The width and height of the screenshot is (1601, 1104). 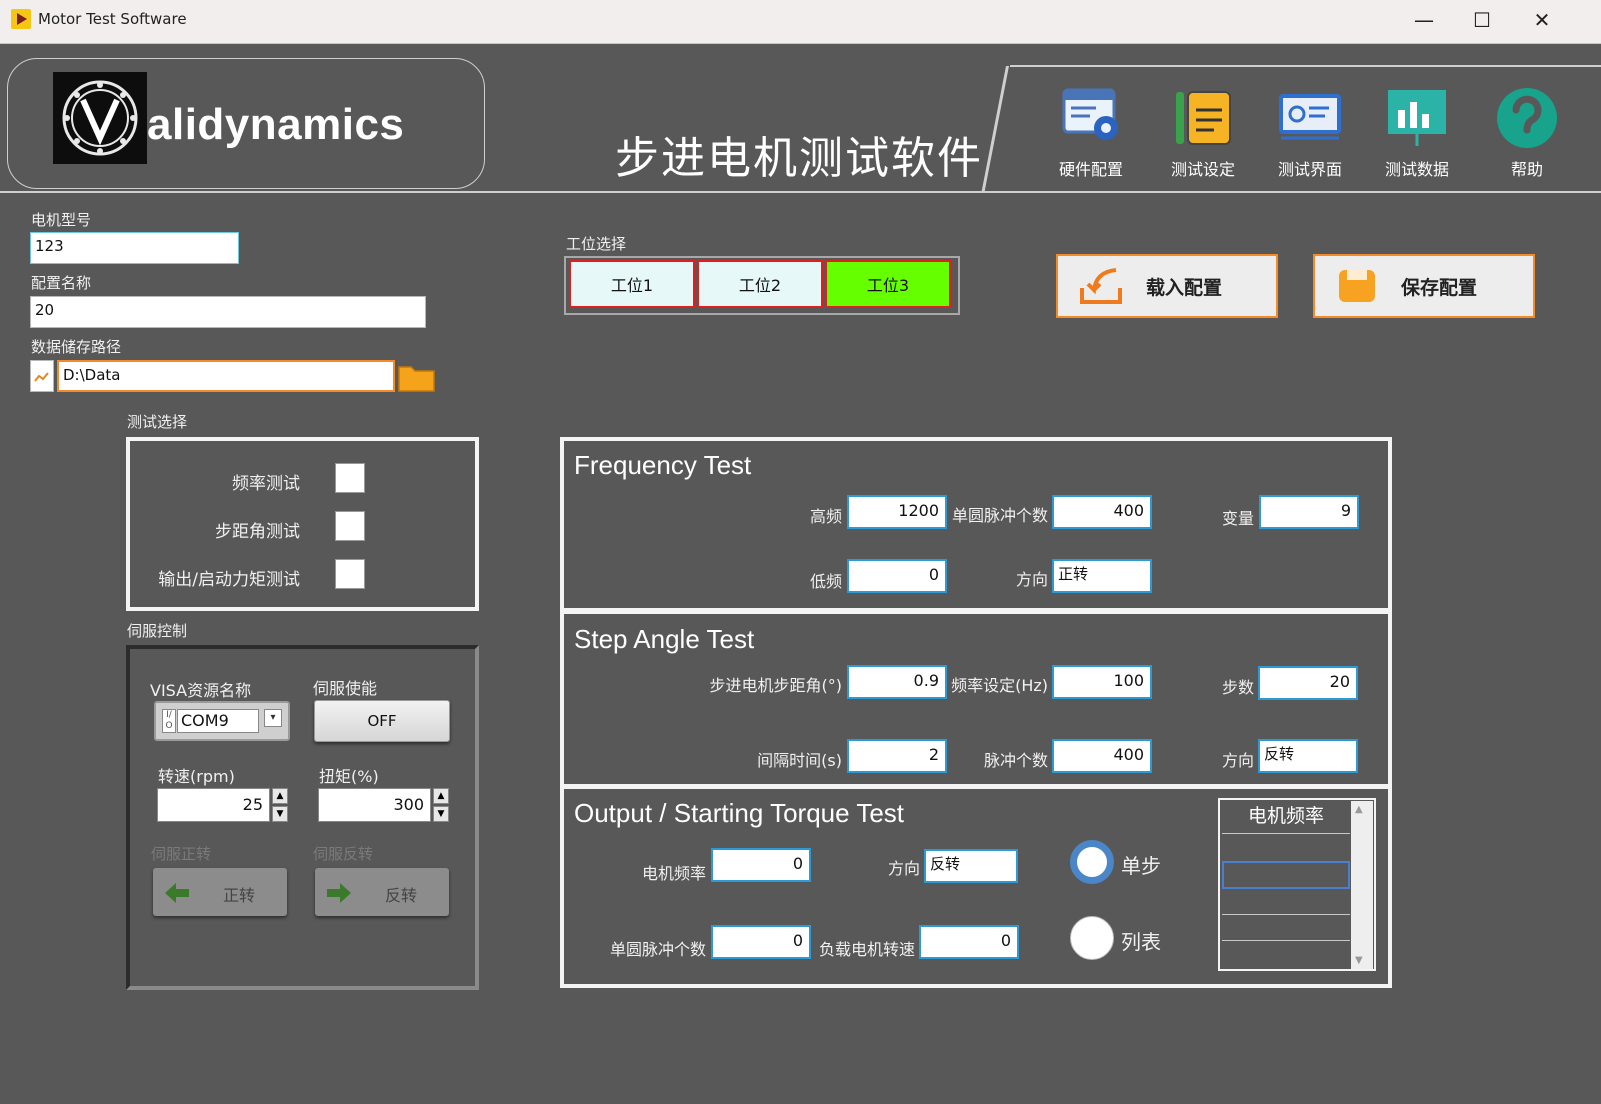 What do you see at coordinates (897, 576) in the screenshot?
I see `low-freq-input: 0` at bounding box center [897, 576].